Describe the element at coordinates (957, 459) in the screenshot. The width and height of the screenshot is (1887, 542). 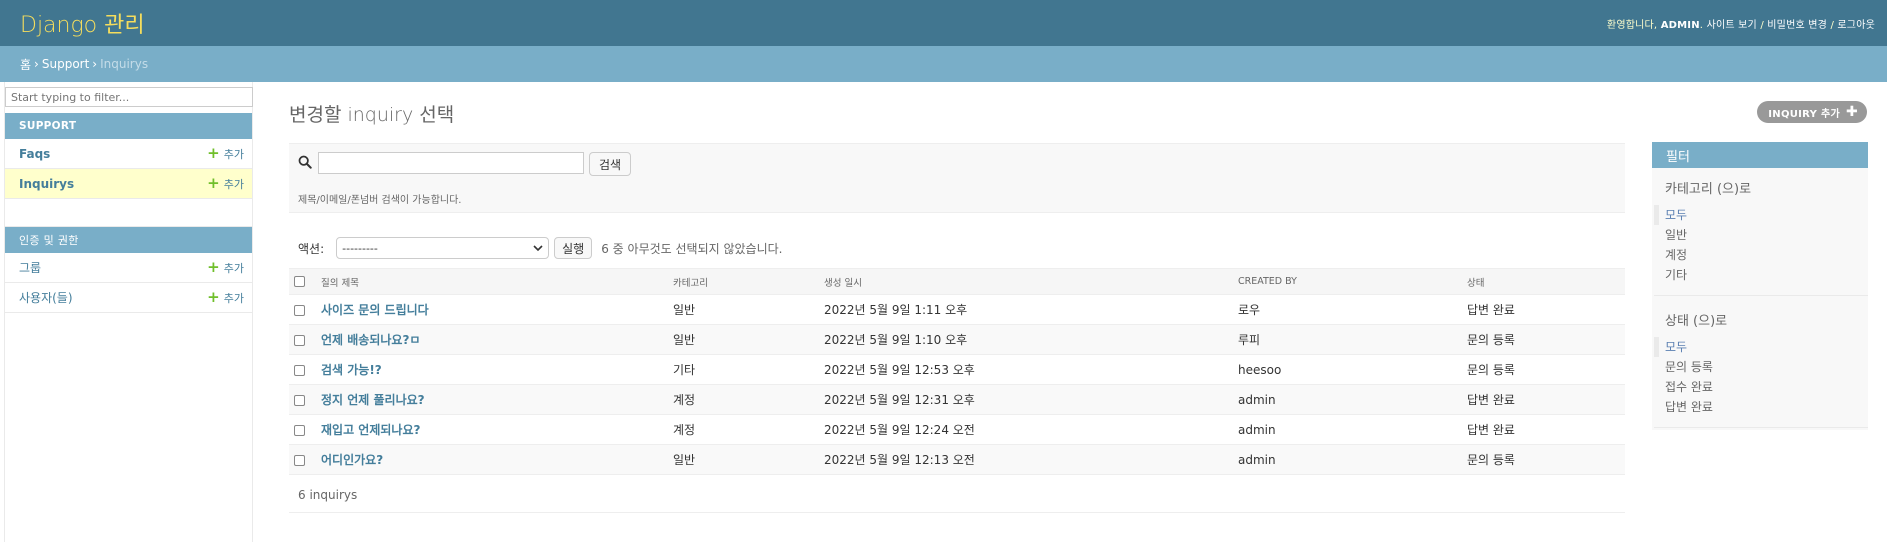
I see `table-row: 어디인가요? 일반 2022년 5월 9일 12:13 오전 admin 문의 등록` at that location.